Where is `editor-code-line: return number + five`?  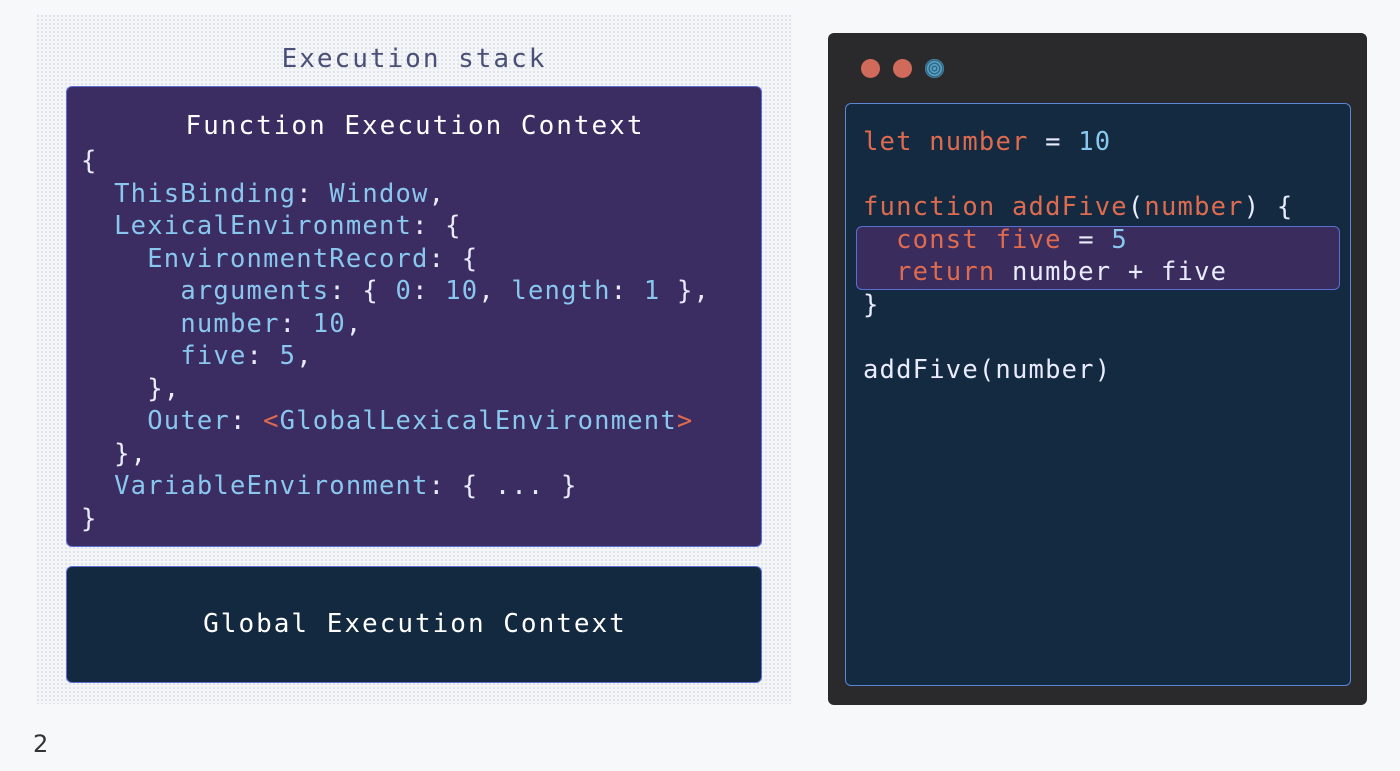
editor-code-line: return number + five is located at coordinates (1078, 272).